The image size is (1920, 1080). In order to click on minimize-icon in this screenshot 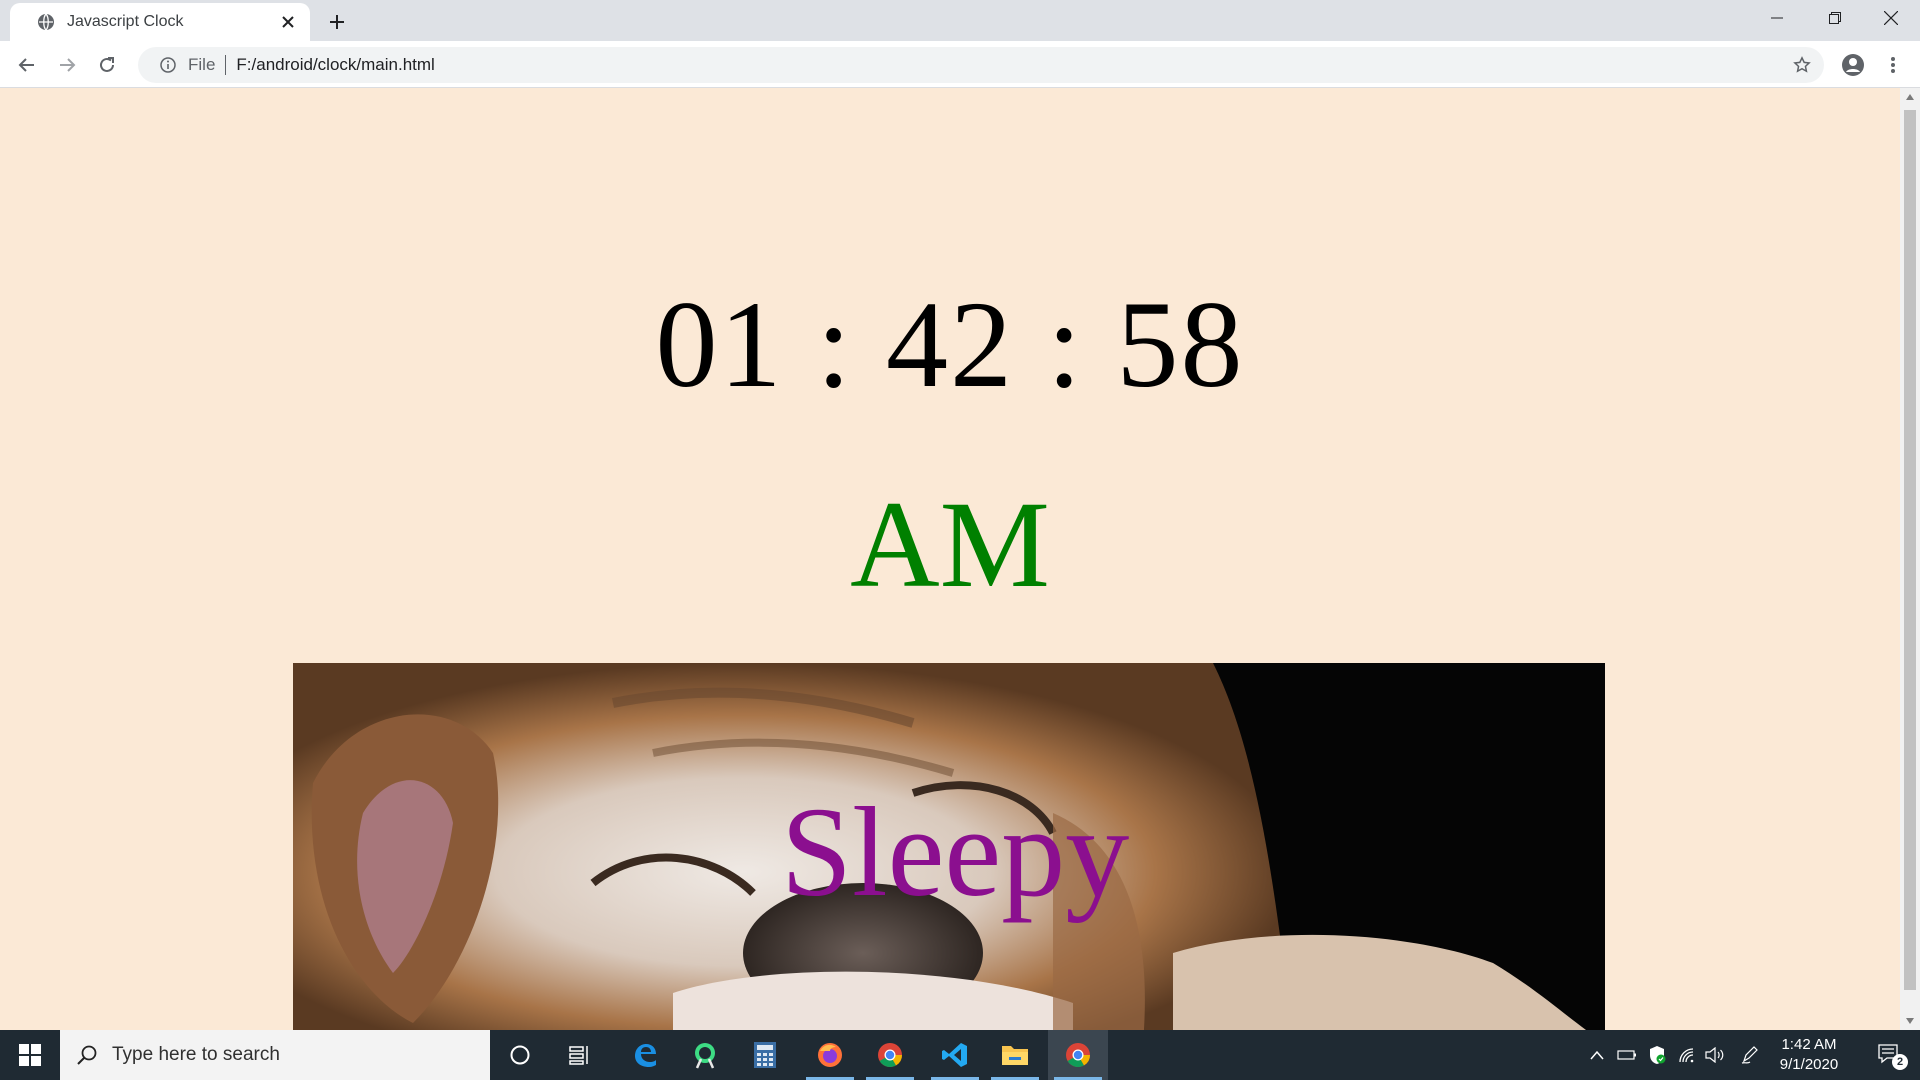, I will do `click(1777, 18)`.